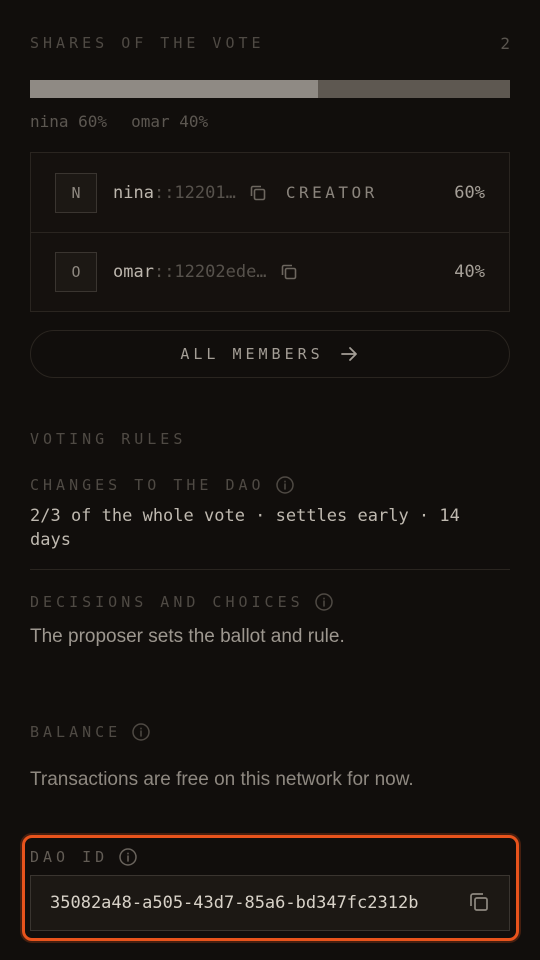 The height and width of the screenshot is (960, 540). I want to click on arrow-right-icon, so click(349, 354).